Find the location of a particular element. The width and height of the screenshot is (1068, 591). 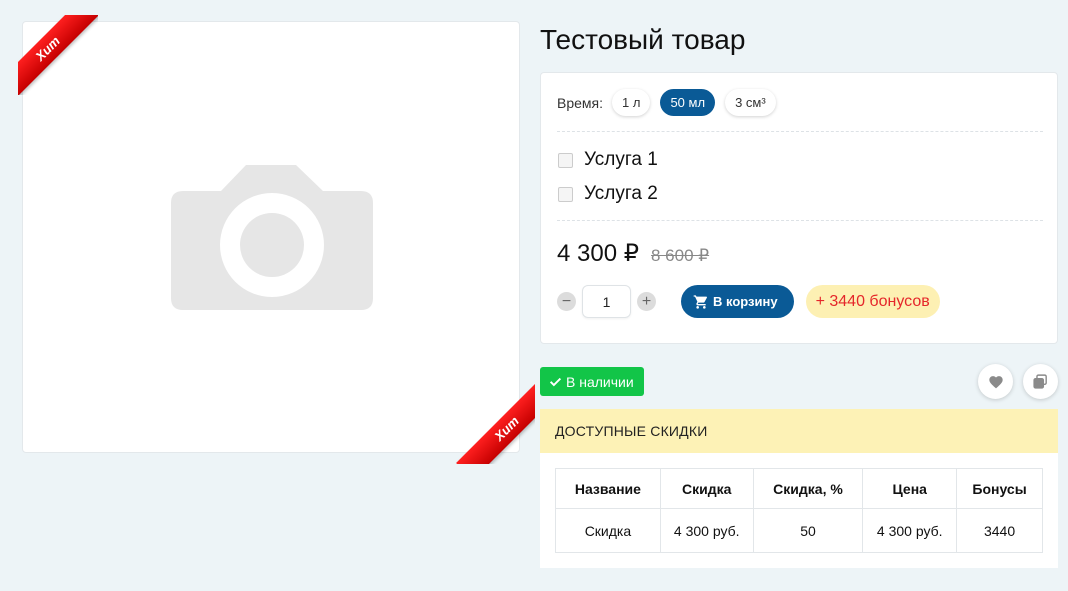

time-option-3cm3: 3 см³ is located at coordinates (750, 102).